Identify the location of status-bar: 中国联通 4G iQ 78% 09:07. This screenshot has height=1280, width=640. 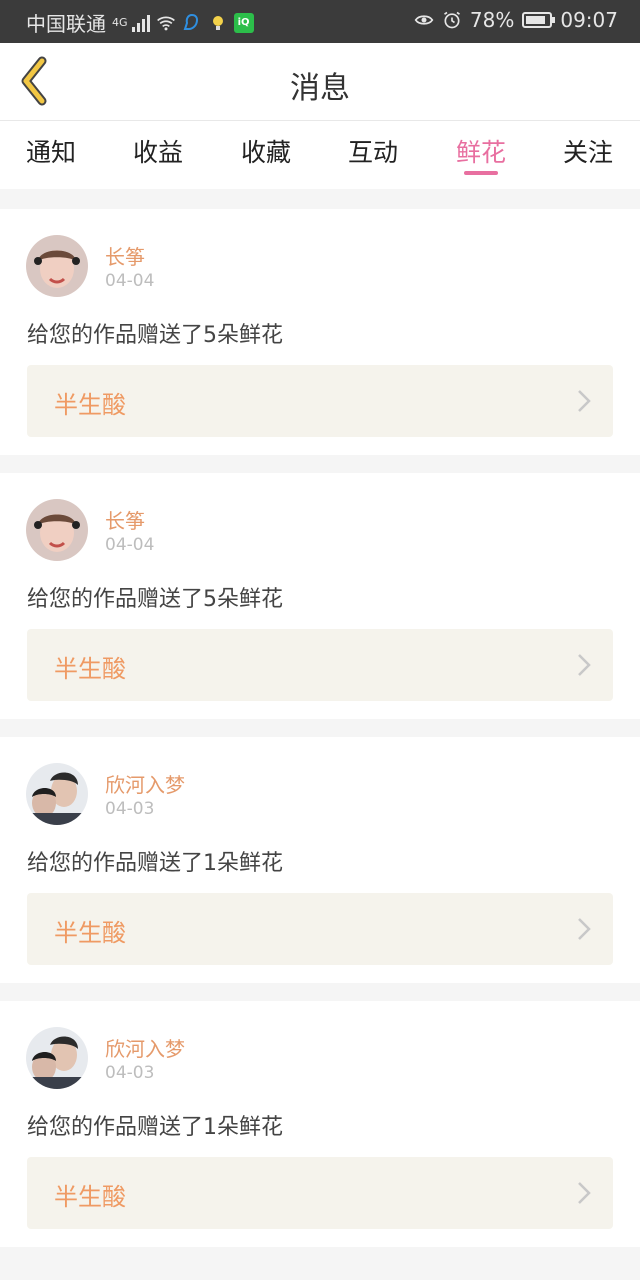
(320, 21).